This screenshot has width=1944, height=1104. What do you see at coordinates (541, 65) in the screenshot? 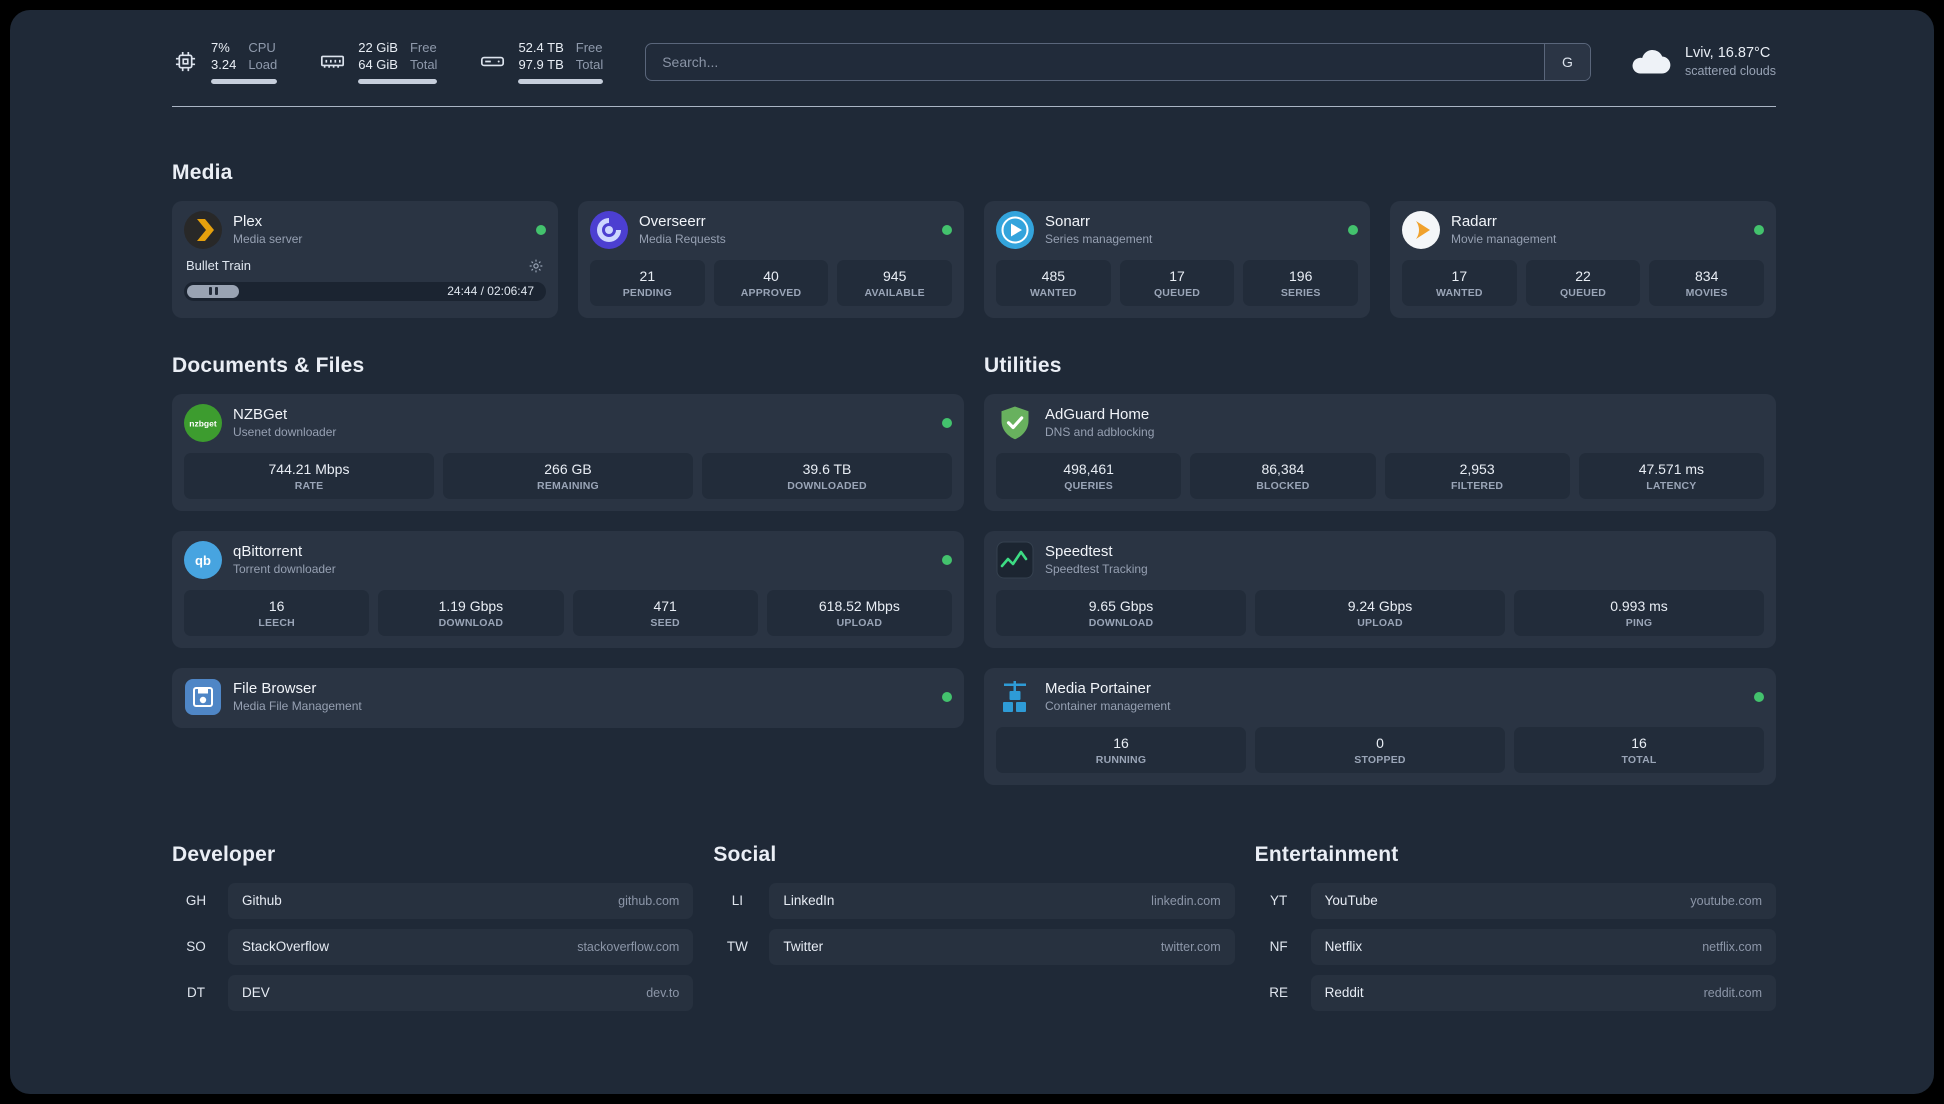
I see `storage-total-value: 97.9 TB` at bounding box center [541, 65].